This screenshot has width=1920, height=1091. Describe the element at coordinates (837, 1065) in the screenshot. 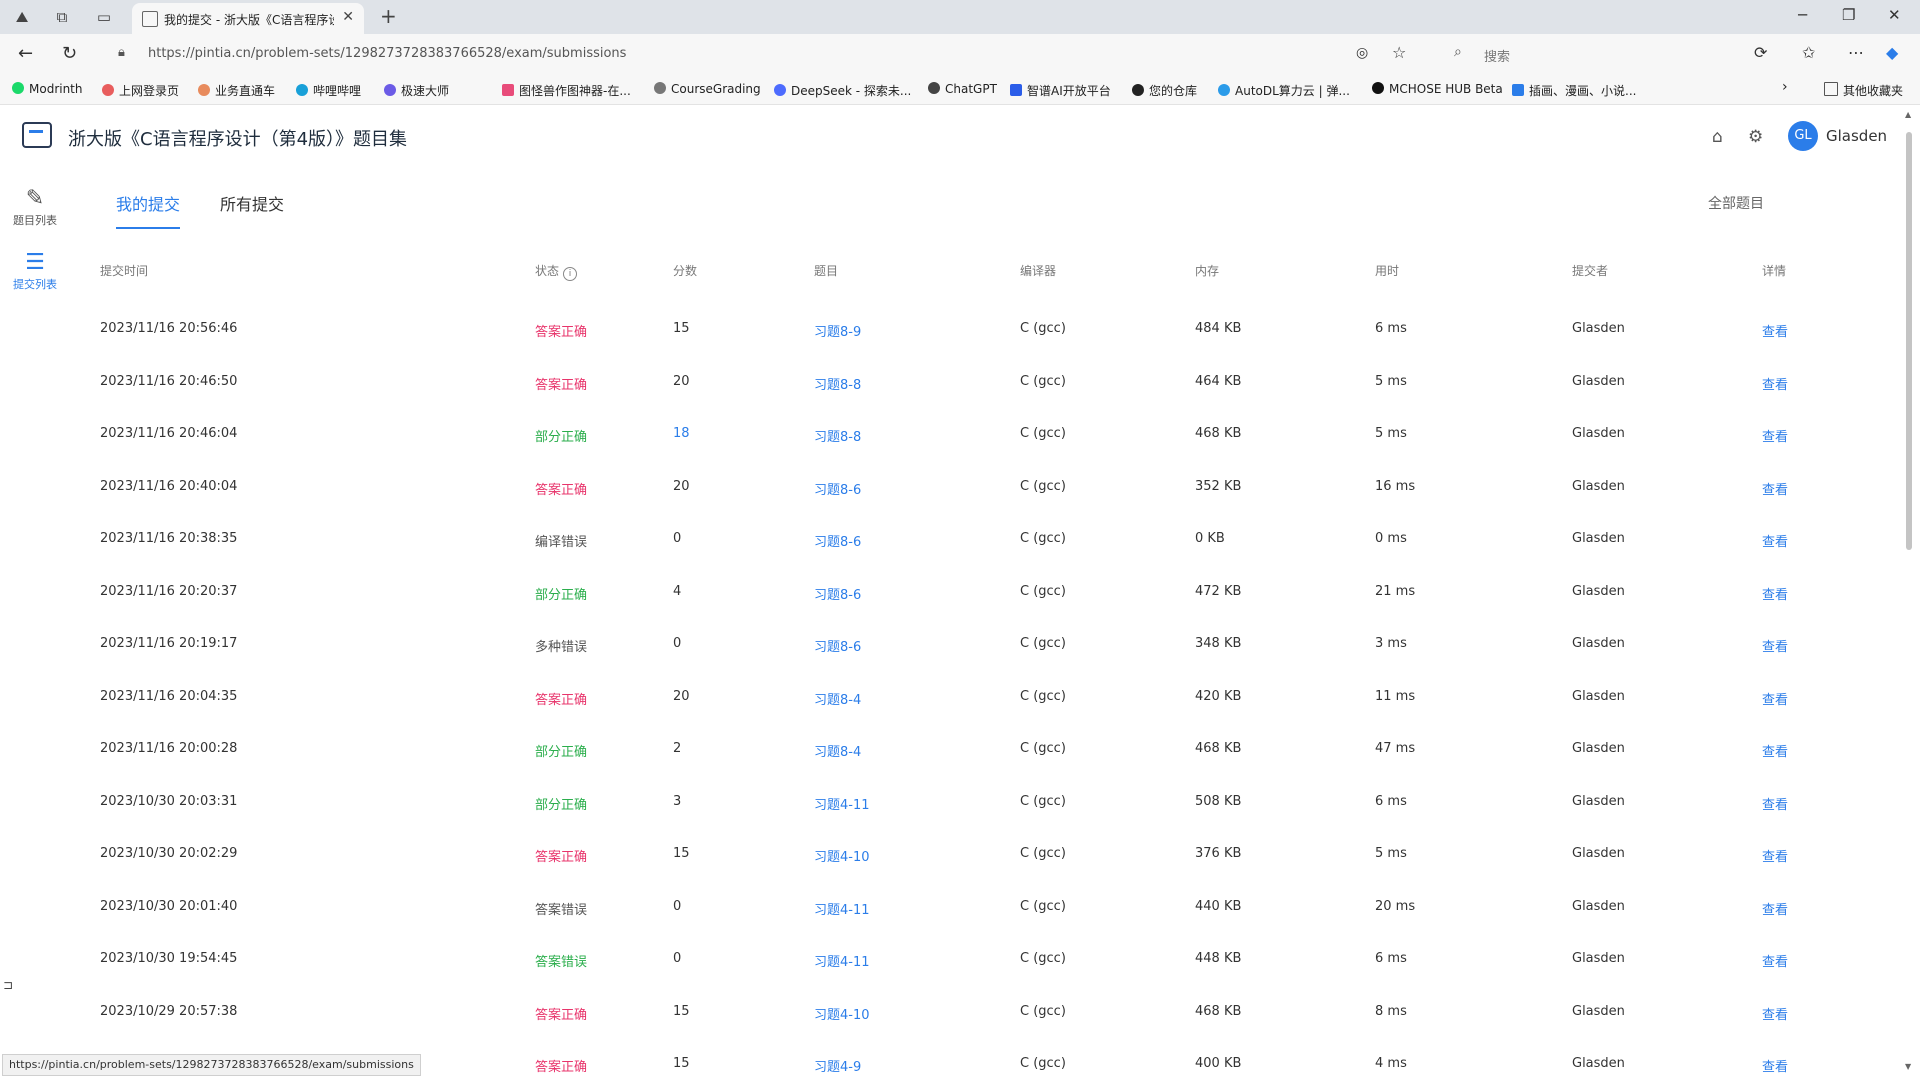

I see `problem-link: 习题4-9` at that location.